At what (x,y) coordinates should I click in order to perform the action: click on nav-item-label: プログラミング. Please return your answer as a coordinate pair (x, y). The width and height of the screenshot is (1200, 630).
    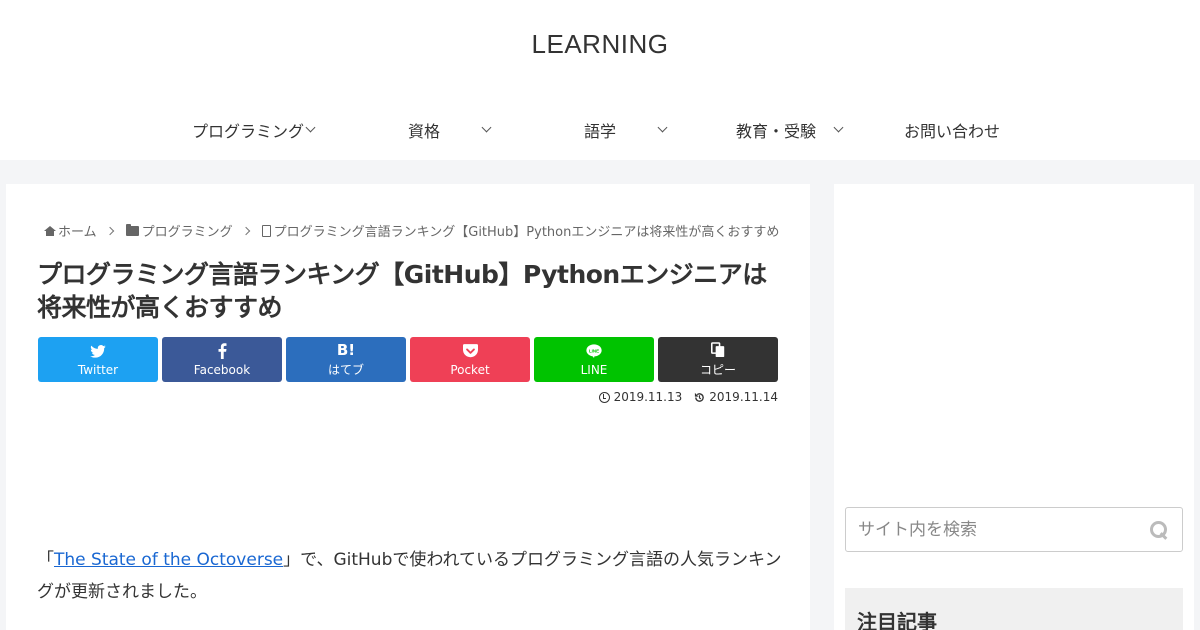
    Looking at the image, I should click on (247, 131).